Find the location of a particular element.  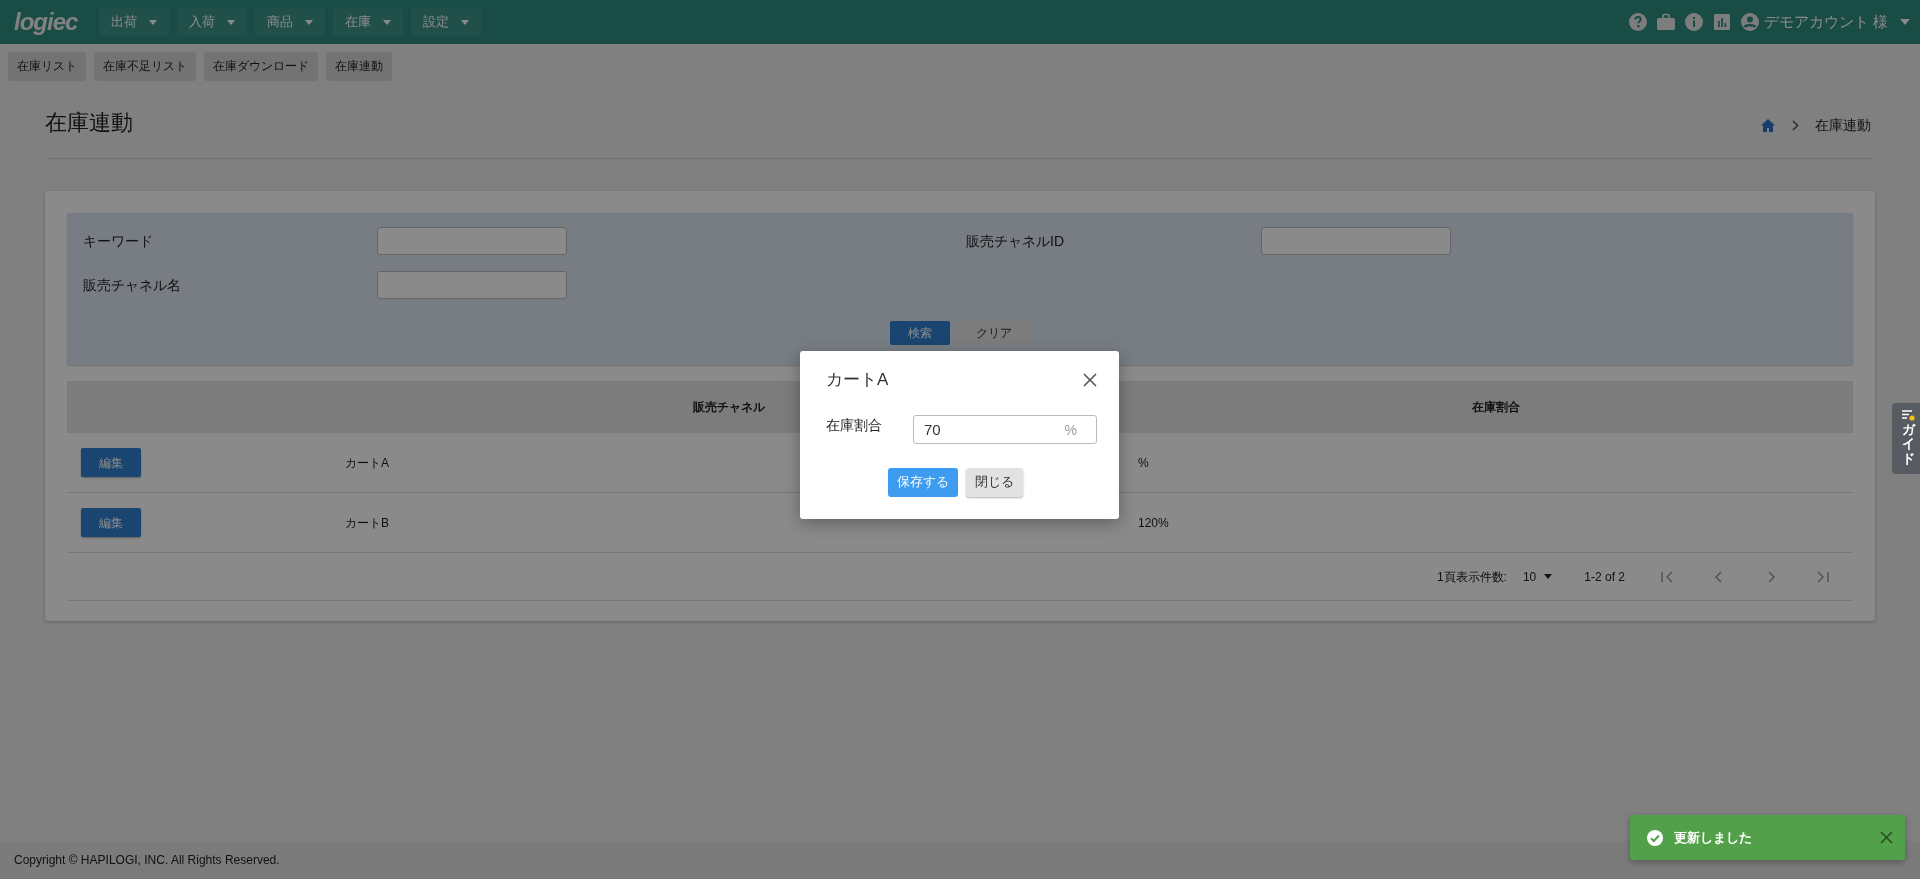

table-cell: カートA is located at coordinates (367, 462).